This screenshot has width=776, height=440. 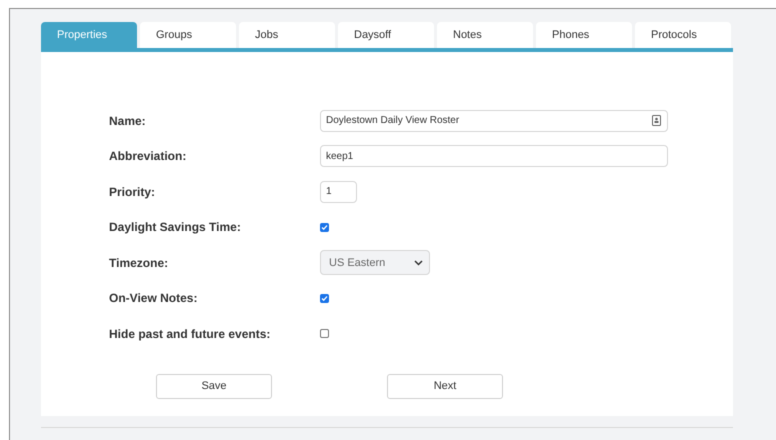 I want to click on save-button: Save, so click(x=214, y=386).